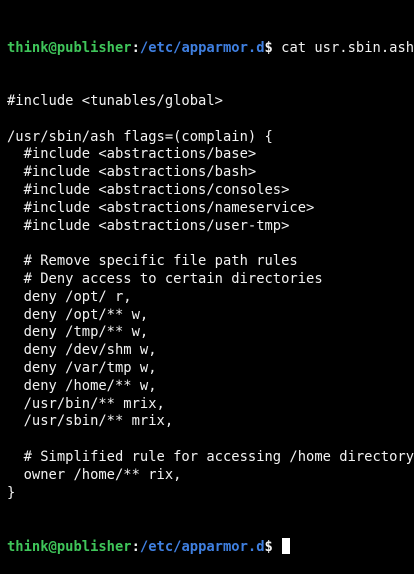  Describe the element at coordinates (161, 207) in the screenshot. I see `output-line: #include <abstractions/nameservice>` at that location.